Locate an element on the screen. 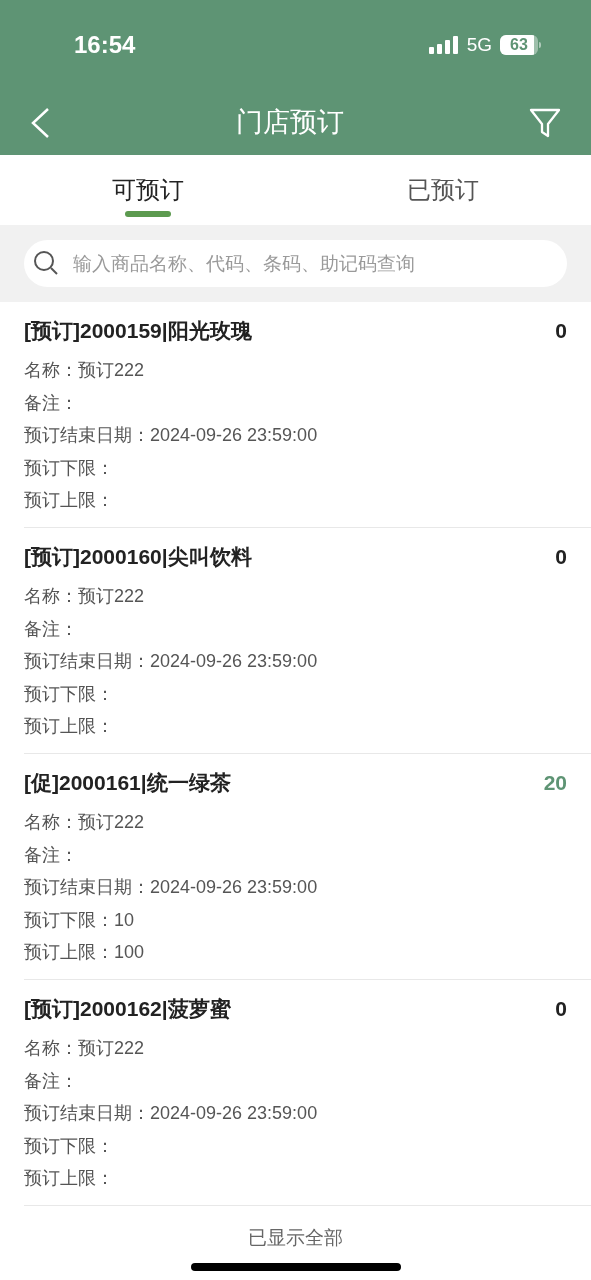  filter-icon is located at coordinates (545, 122).